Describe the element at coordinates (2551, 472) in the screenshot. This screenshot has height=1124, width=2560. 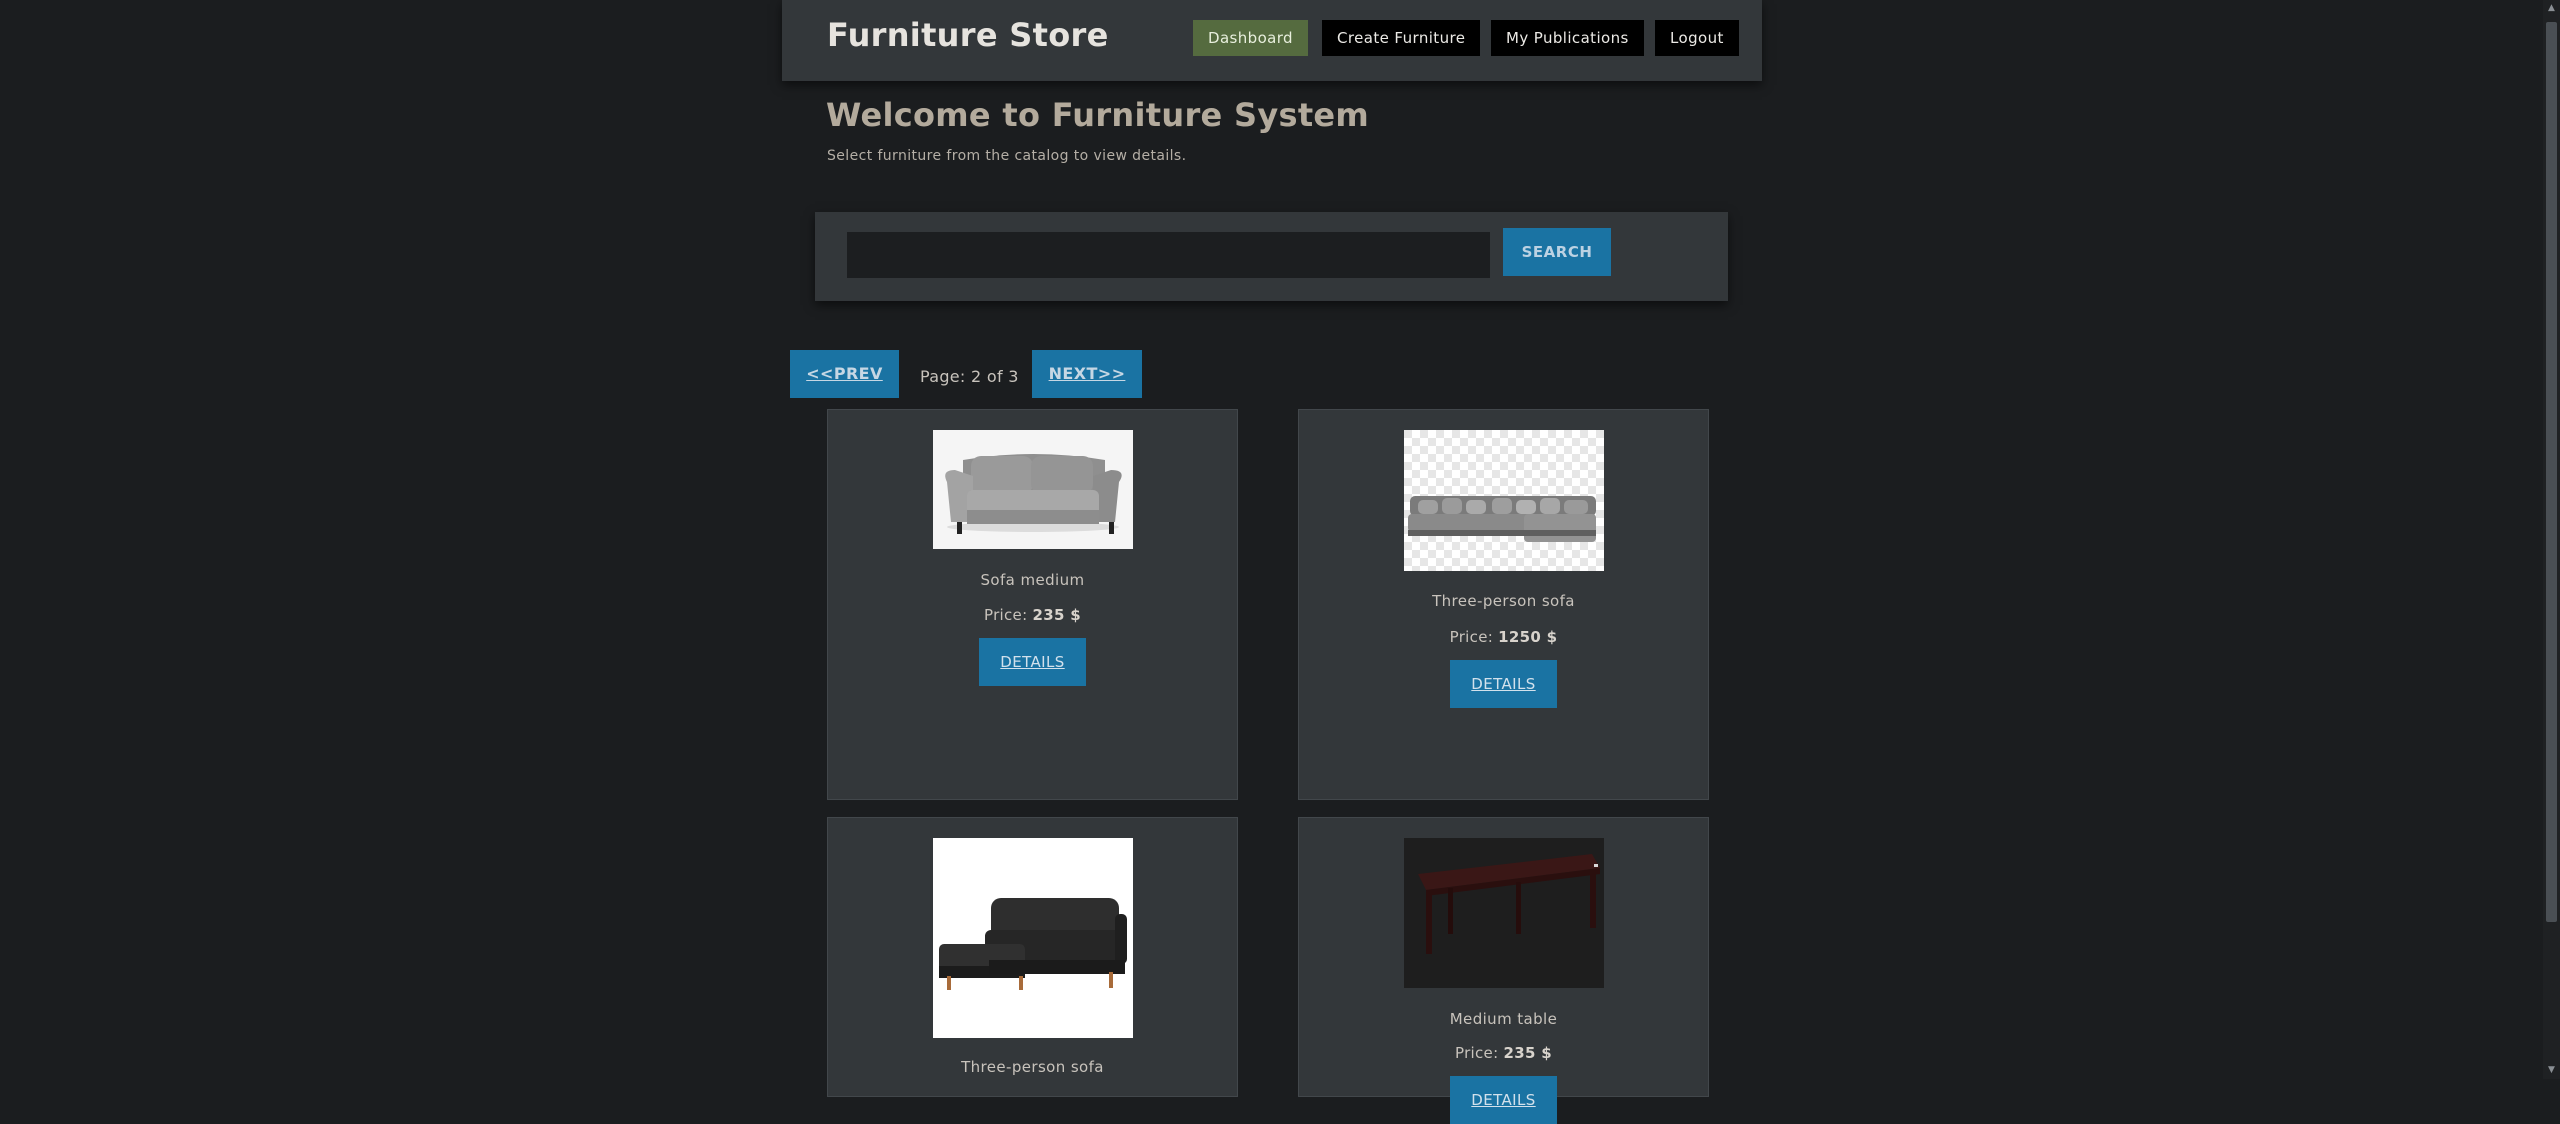
I see `scrollbar-thumb` at that location.